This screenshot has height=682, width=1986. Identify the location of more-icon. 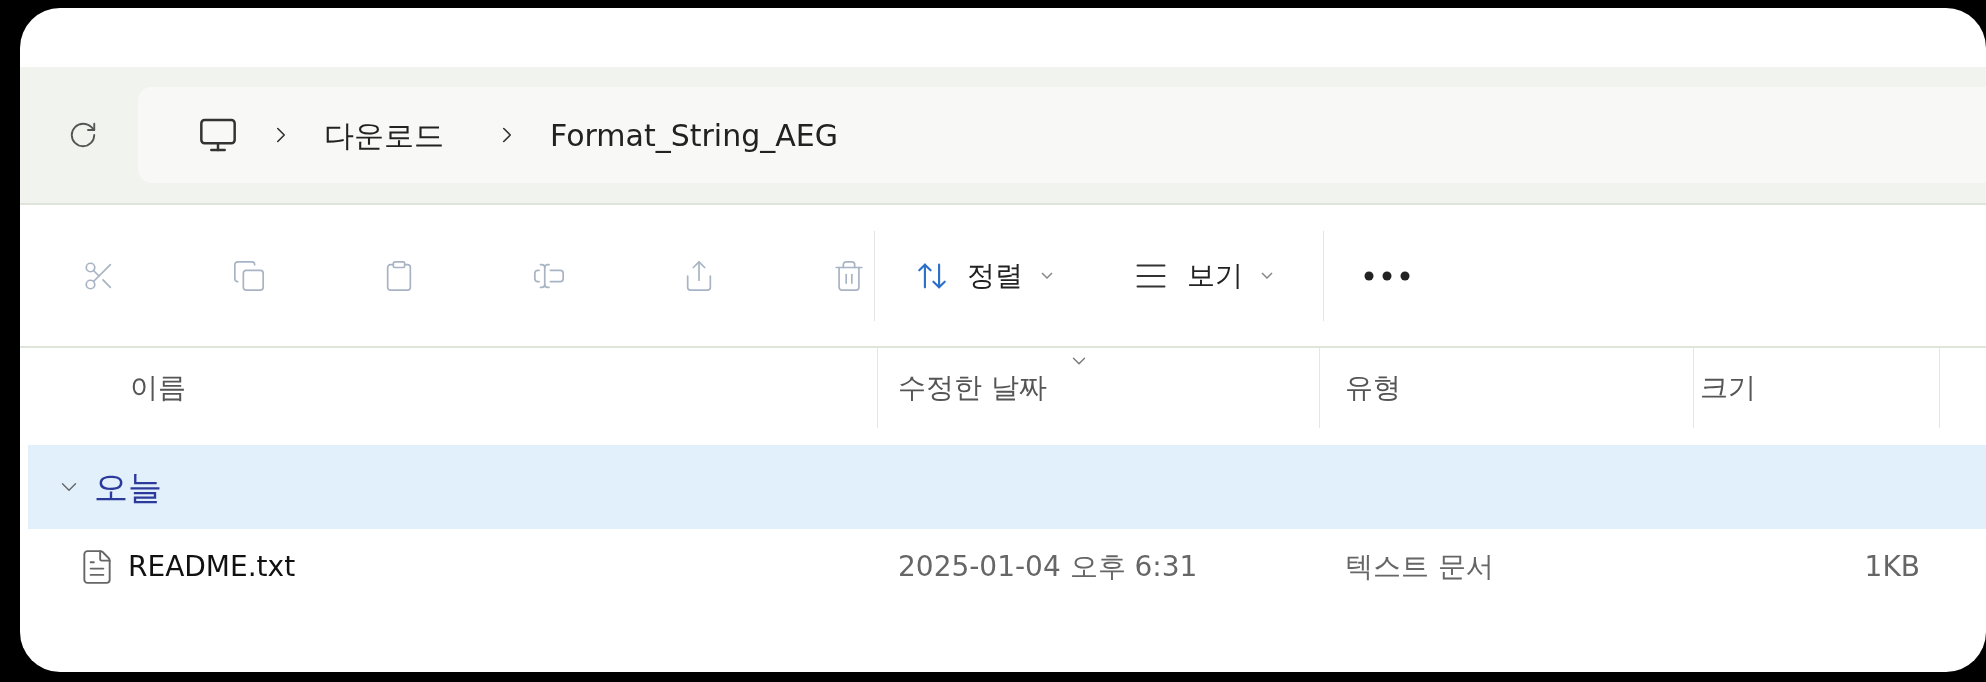
(1387, 275).